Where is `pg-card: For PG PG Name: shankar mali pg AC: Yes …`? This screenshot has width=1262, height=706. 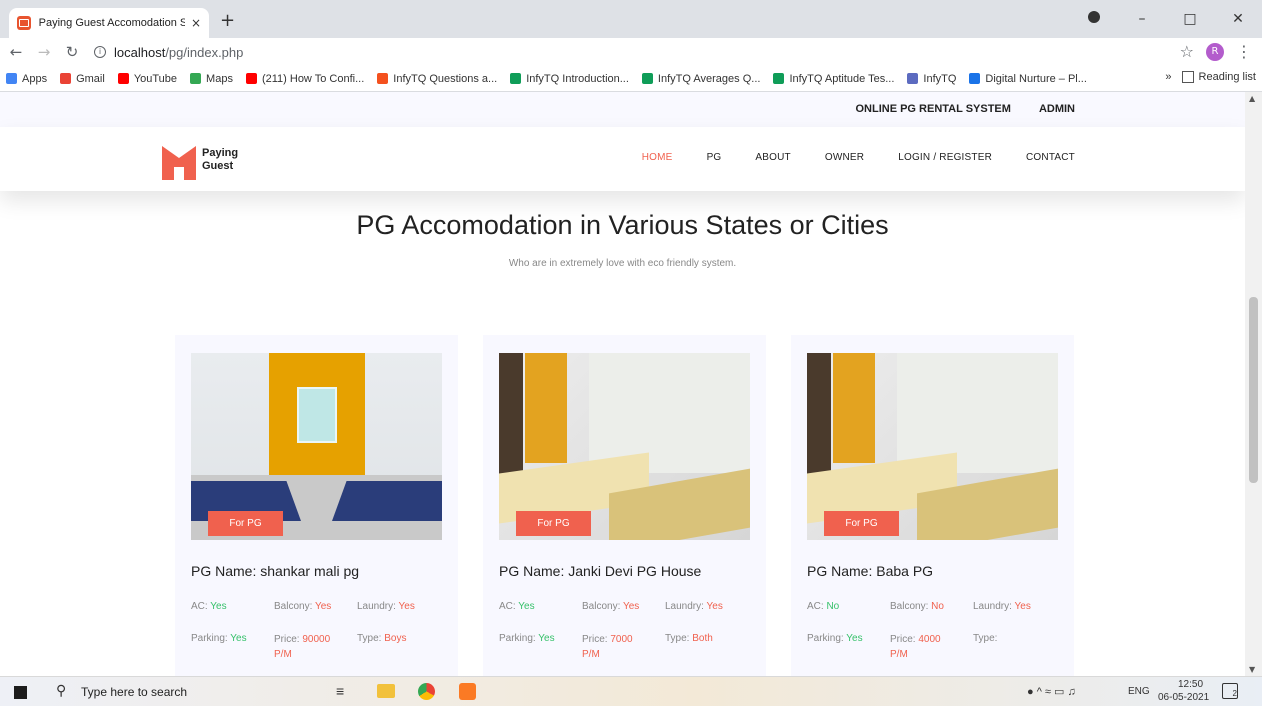
pg-card: For PG PG Name: shankar mali pg AC: Yes … is located at coordinates (316, 505).